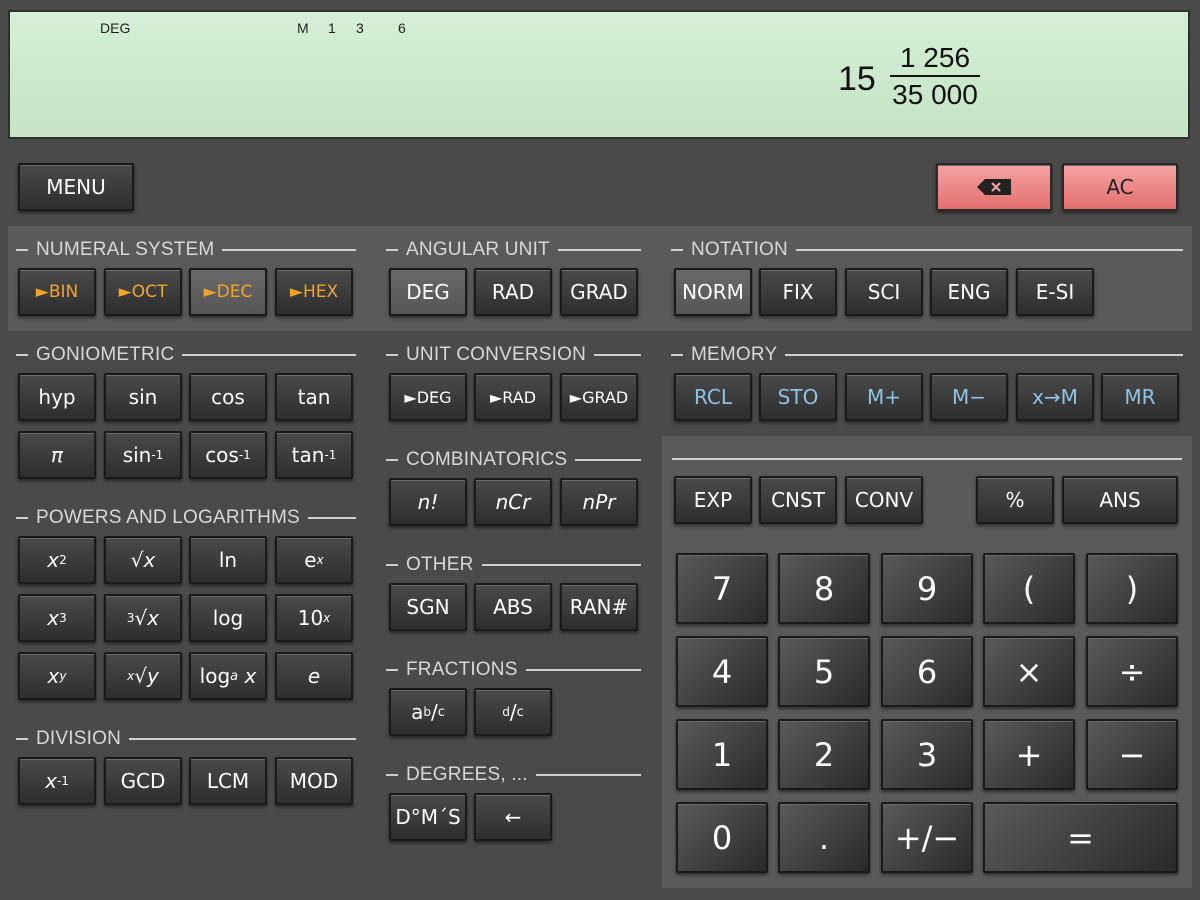 This screenshot has height=900, width=1200. Describe the element at coordinates (228, 781) in the screenshot. I see `lcm-button: LCM` at that location.